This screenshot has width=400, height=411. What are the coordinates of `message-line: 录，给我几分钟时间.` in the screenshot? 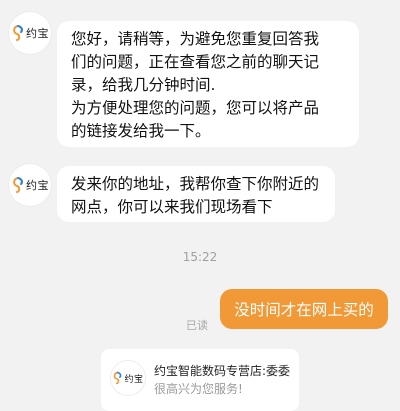 It's located at (143, 85).